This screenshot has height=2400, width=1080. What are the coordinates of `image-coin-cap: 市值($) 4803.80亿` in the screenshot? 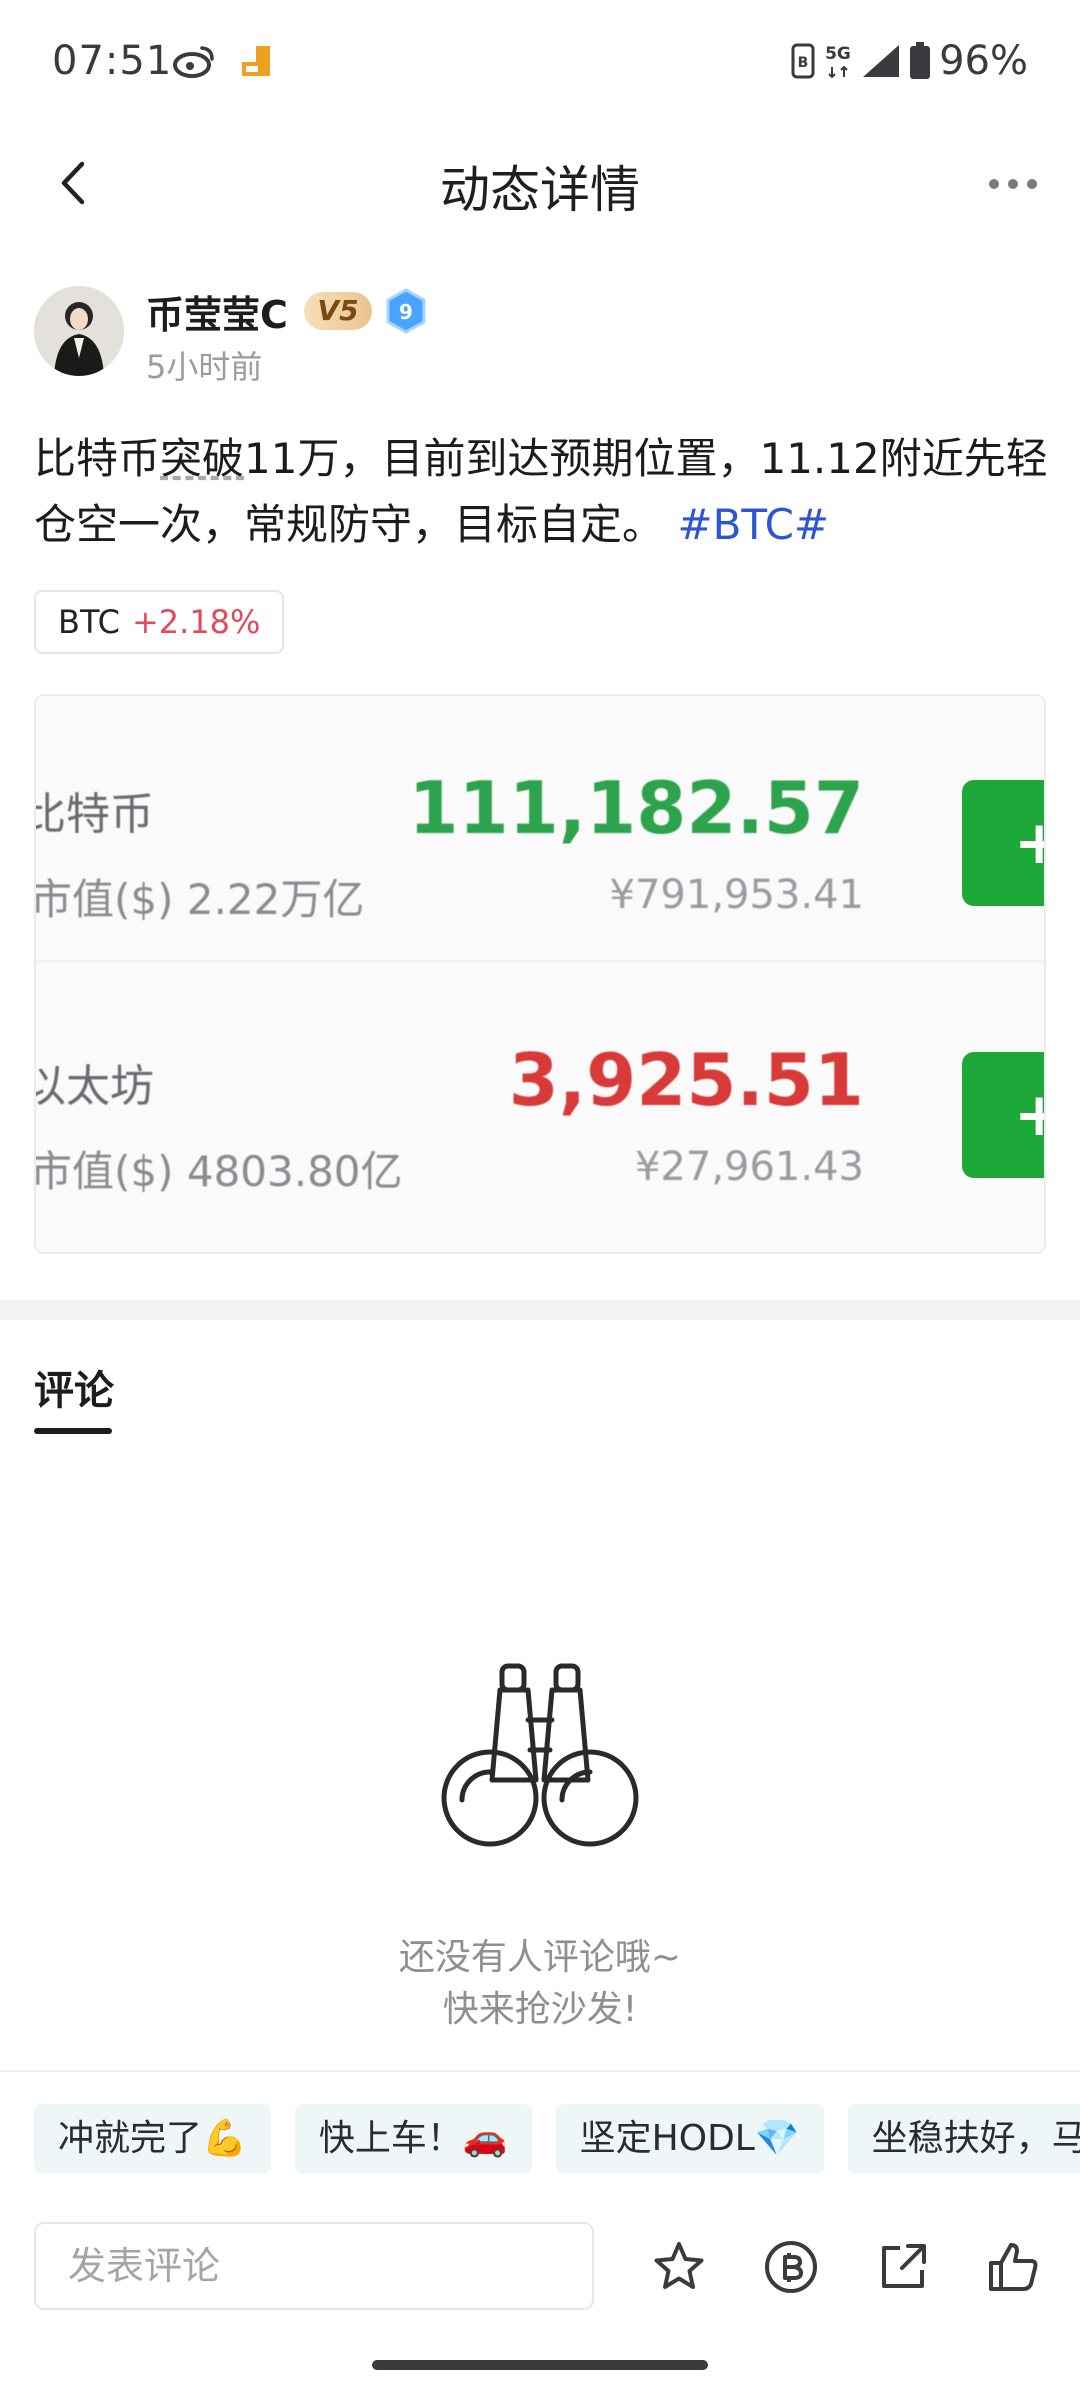 It's located at (218, 1171).